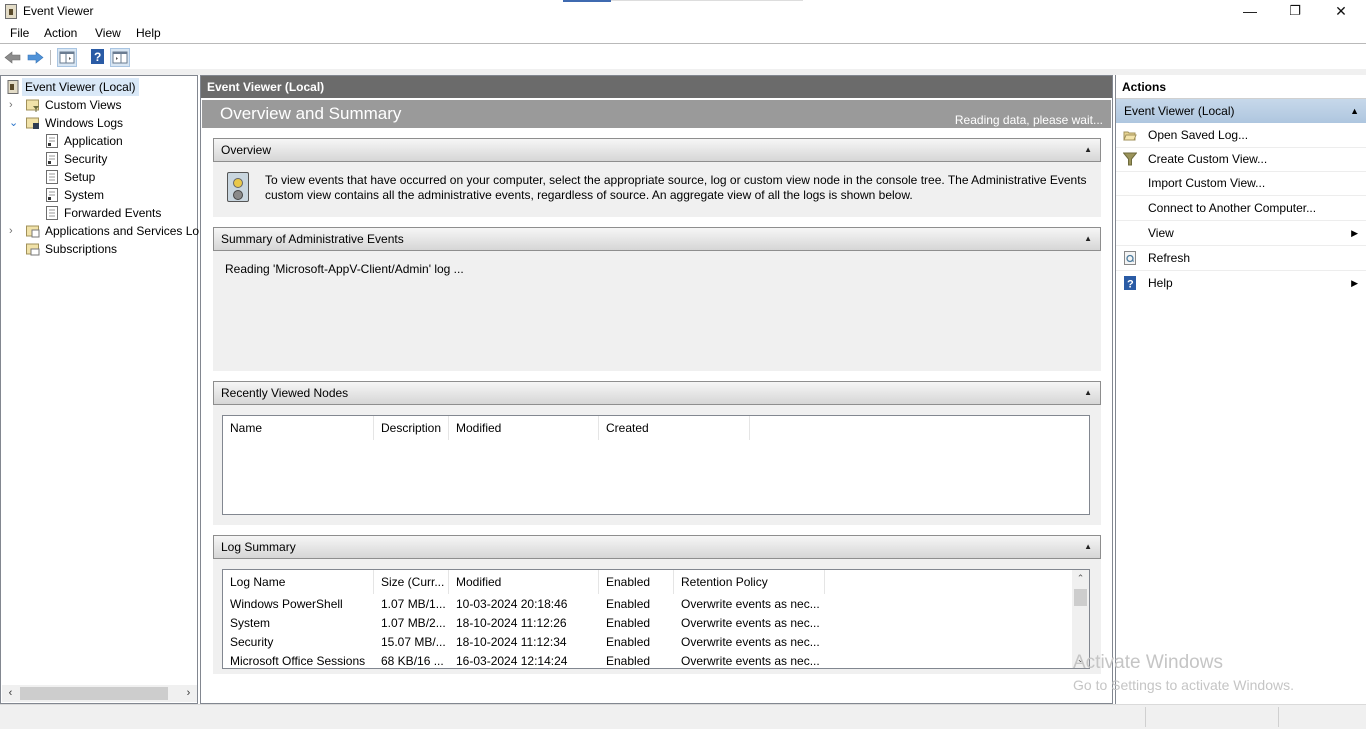 Image resolution: width=1366 pixels, height=729 pixels. I want to click on arrow-left-icon, so click(12, 57).